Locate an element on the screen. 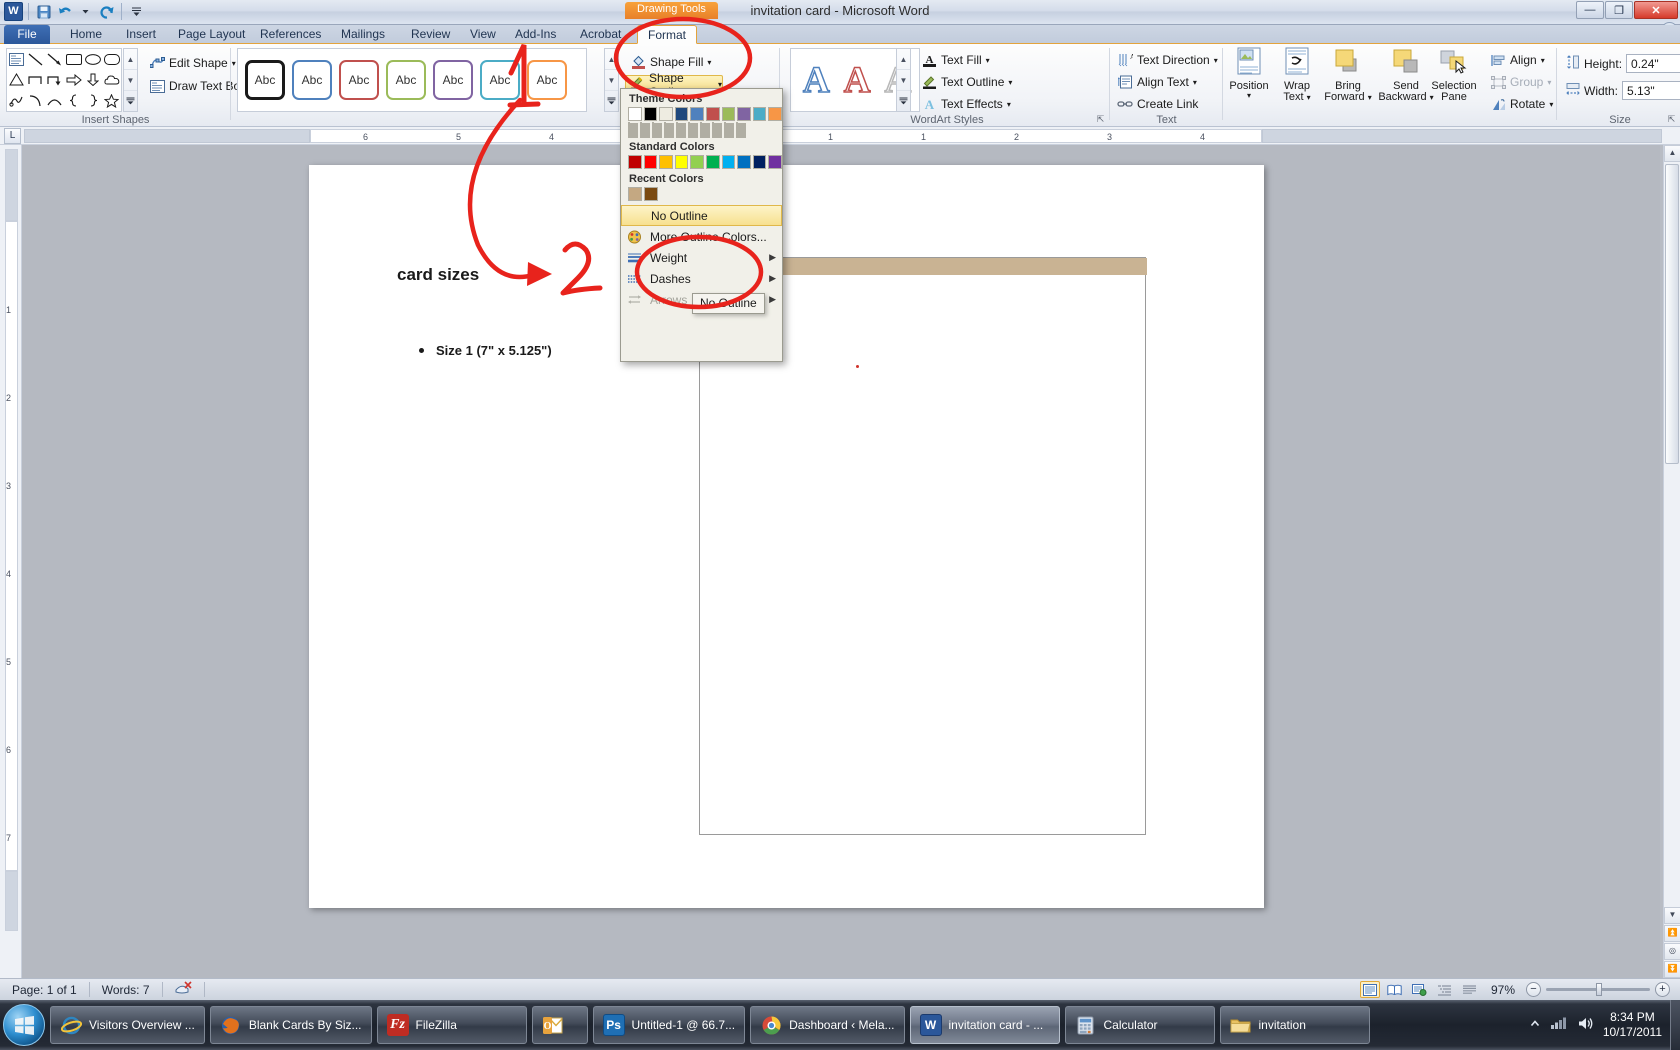 The width and height of the screenshot is (1680, 1050). vruler-page-area is located at coordinates (11, 546).